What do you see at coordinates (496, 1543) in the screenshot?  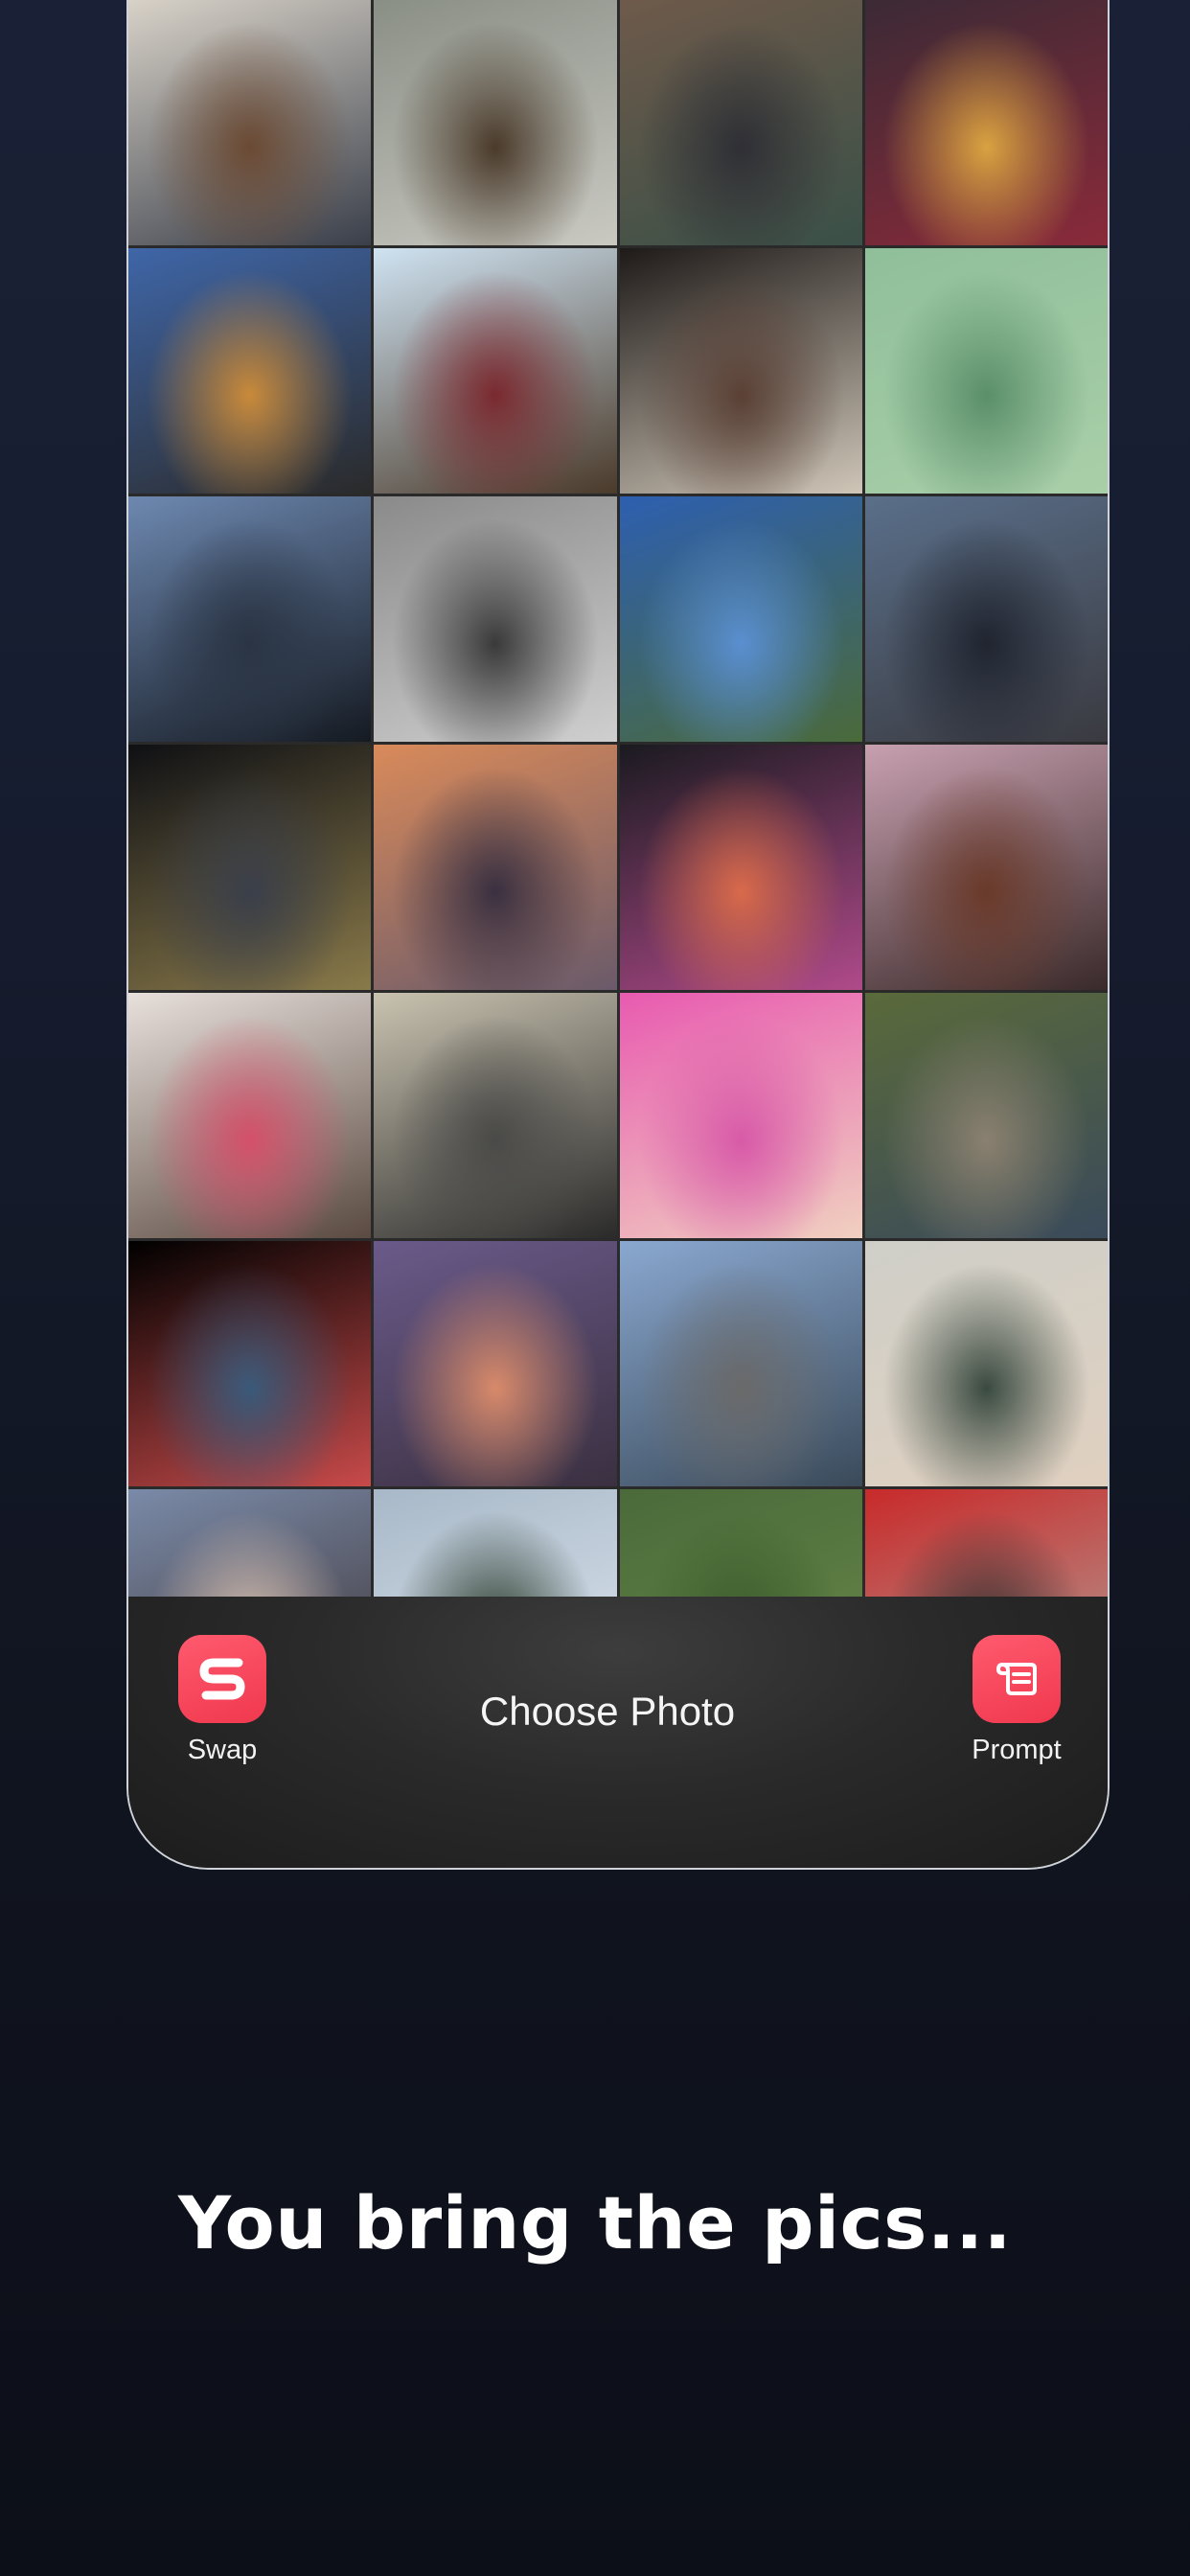 I see `photo-snowy-trees` at bounding box center [496, 1543].